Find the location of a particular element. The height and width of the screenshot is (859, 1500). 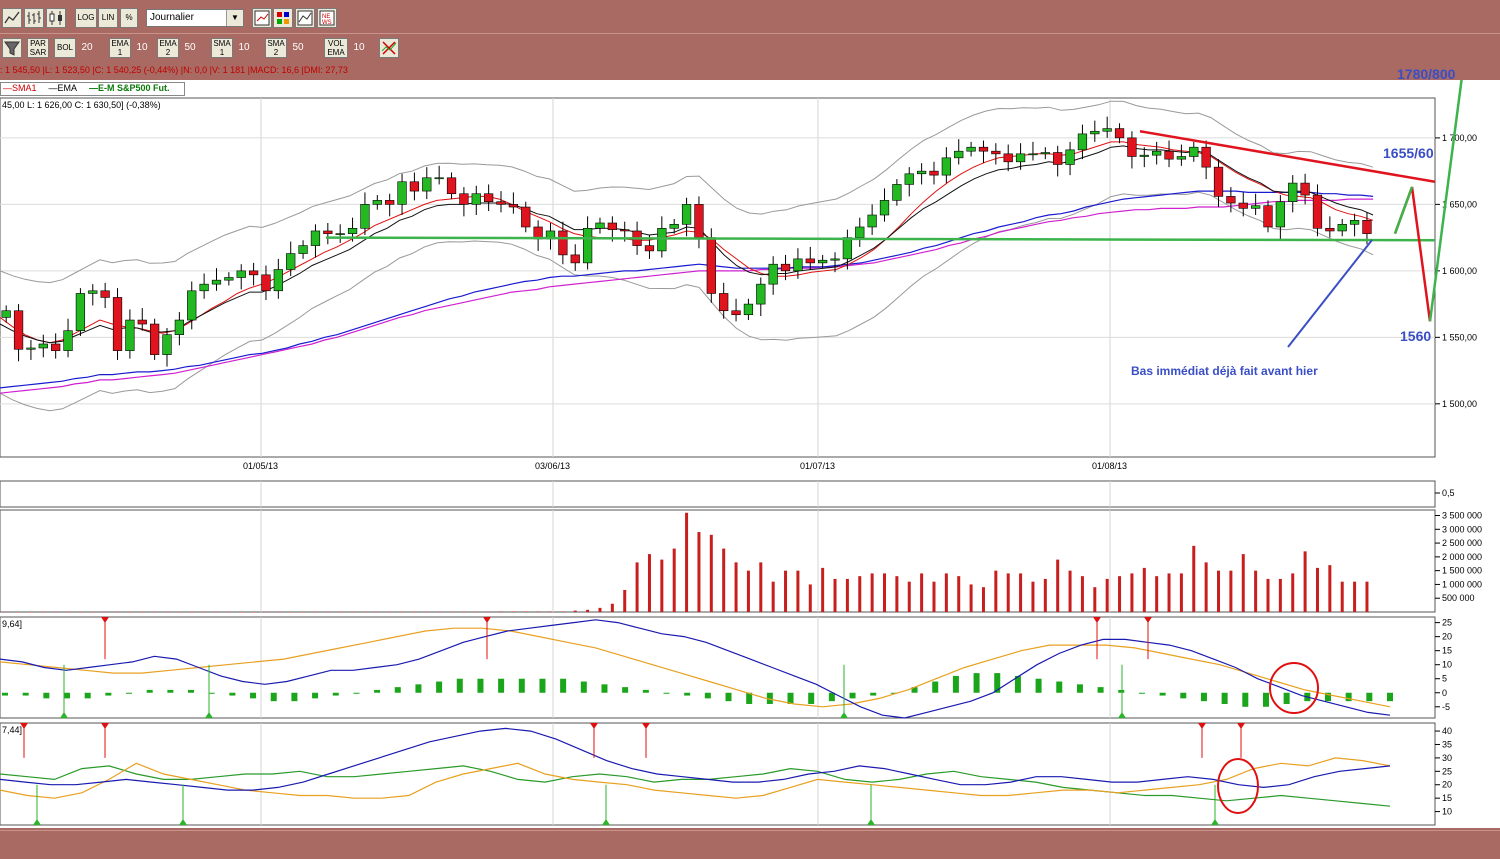

y-tick-label-macd-1: 0 is located at coordinates (1444, 693).